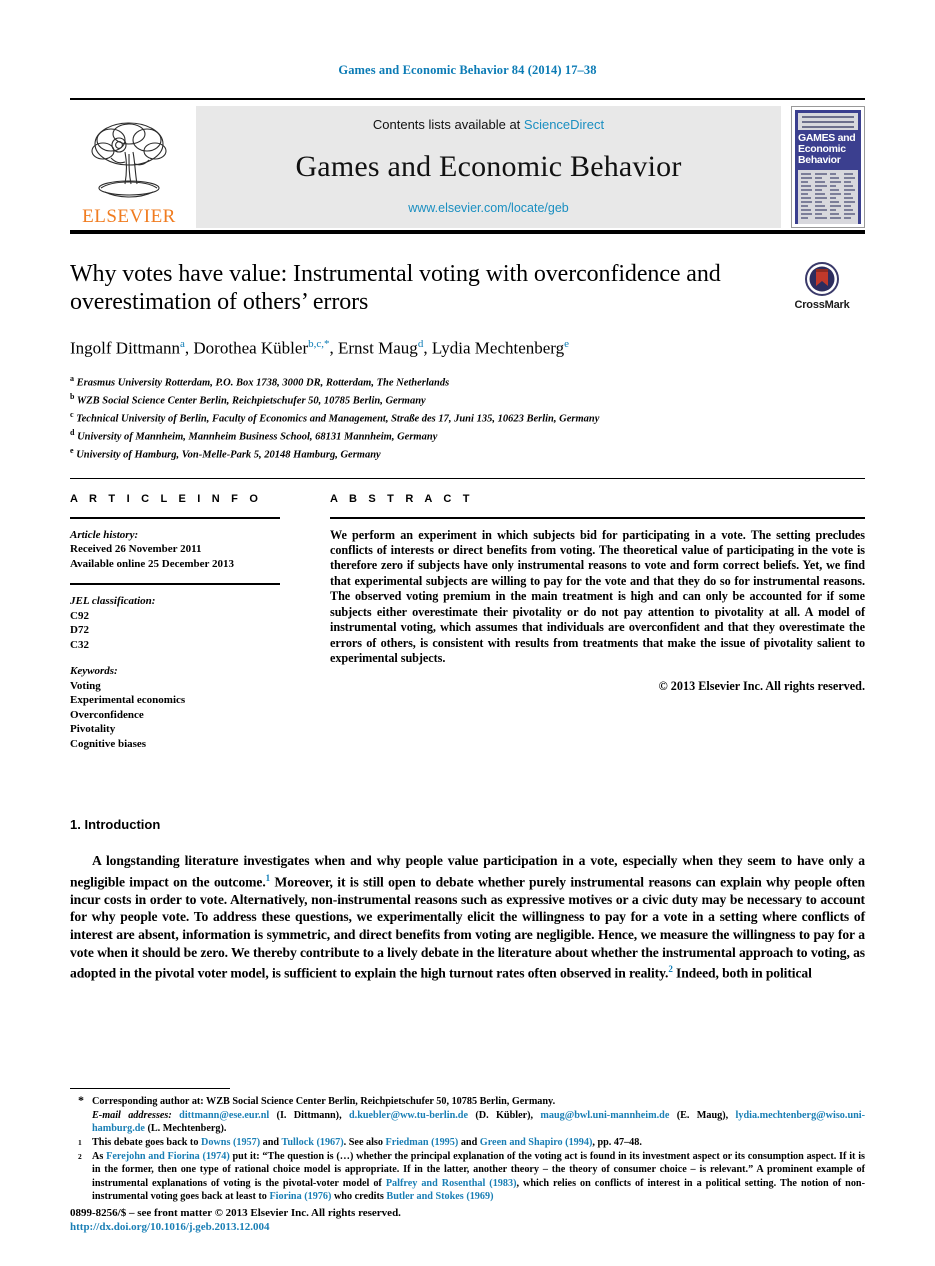 The height and width of the screenshot is (1266, 935). What do you see at coordinates (122, 825) in the screenshot?
I see `section-title-text: Introduction` at bounding box center [122, 825].